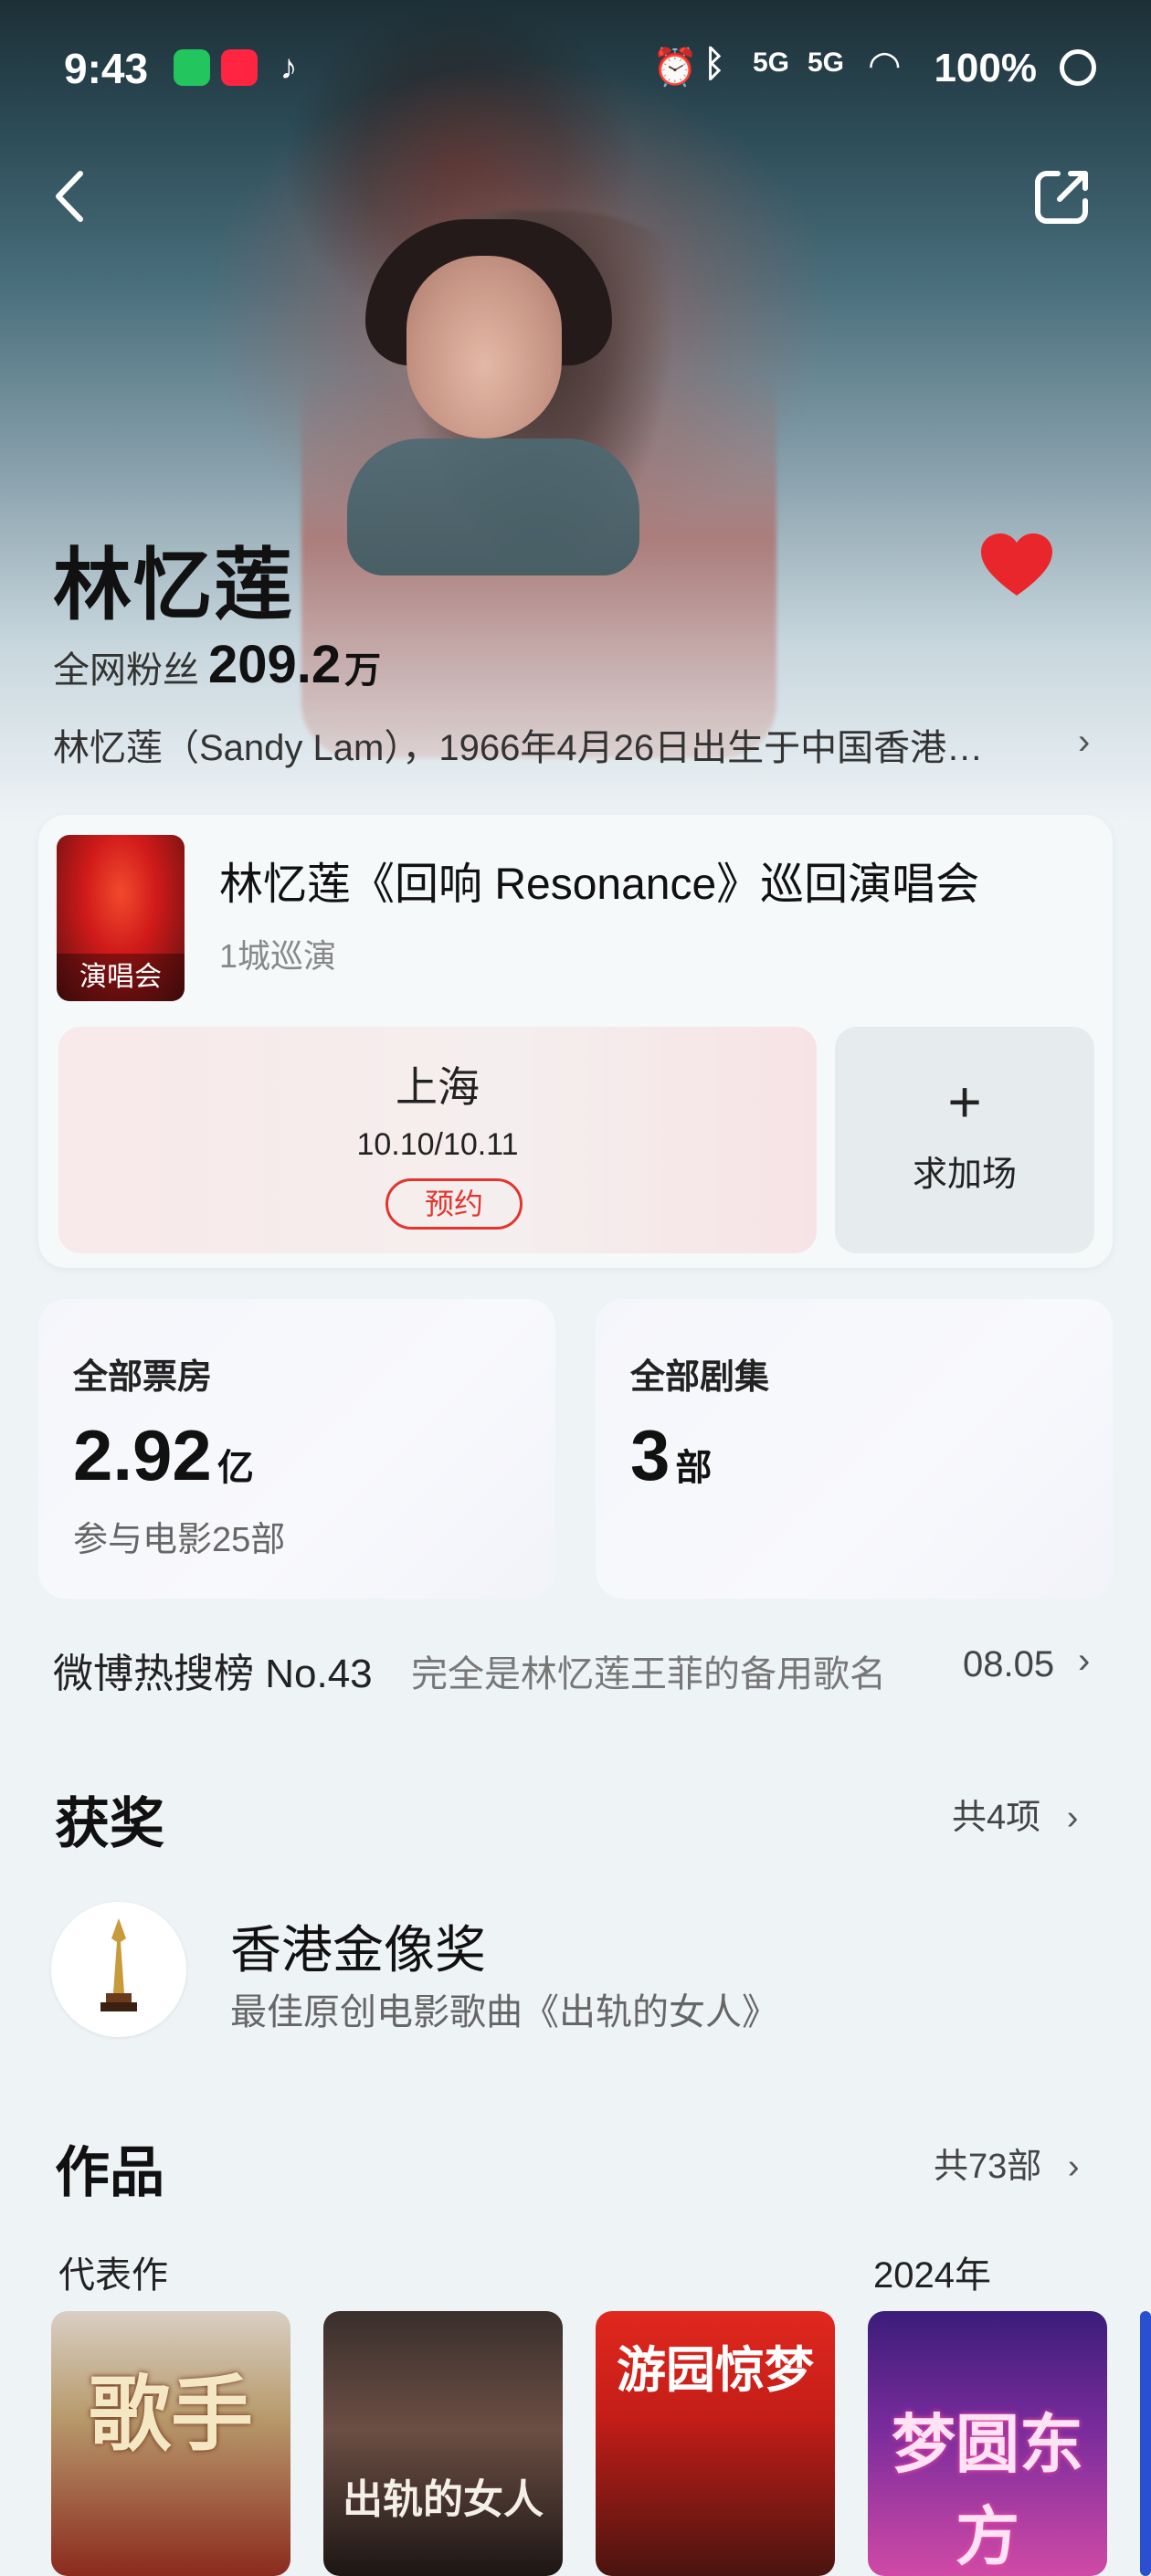  Describe the element at coordinates (109, 1823) in the screenshot. I see `awards-title: 获奖` at that location.